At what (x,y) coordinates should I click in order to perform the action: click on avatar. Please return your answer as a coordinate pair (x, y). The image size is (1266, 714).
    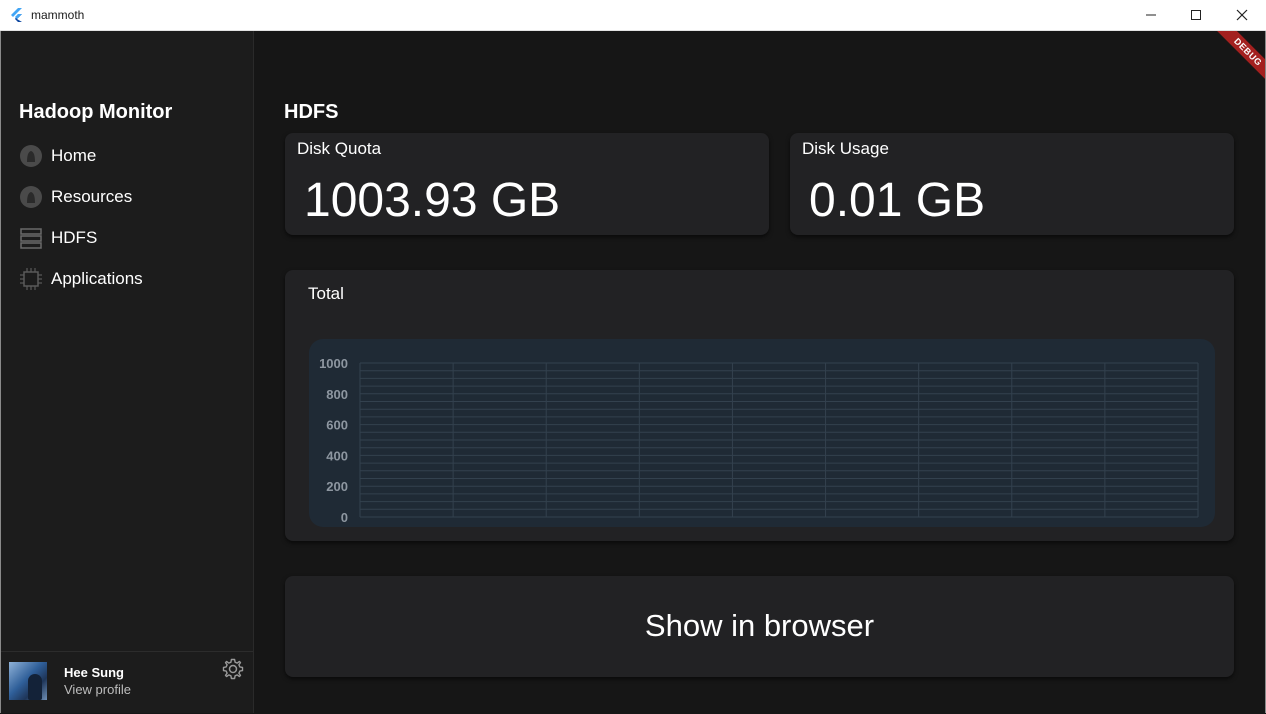
    Looking at the image, I should click on (28, 681).